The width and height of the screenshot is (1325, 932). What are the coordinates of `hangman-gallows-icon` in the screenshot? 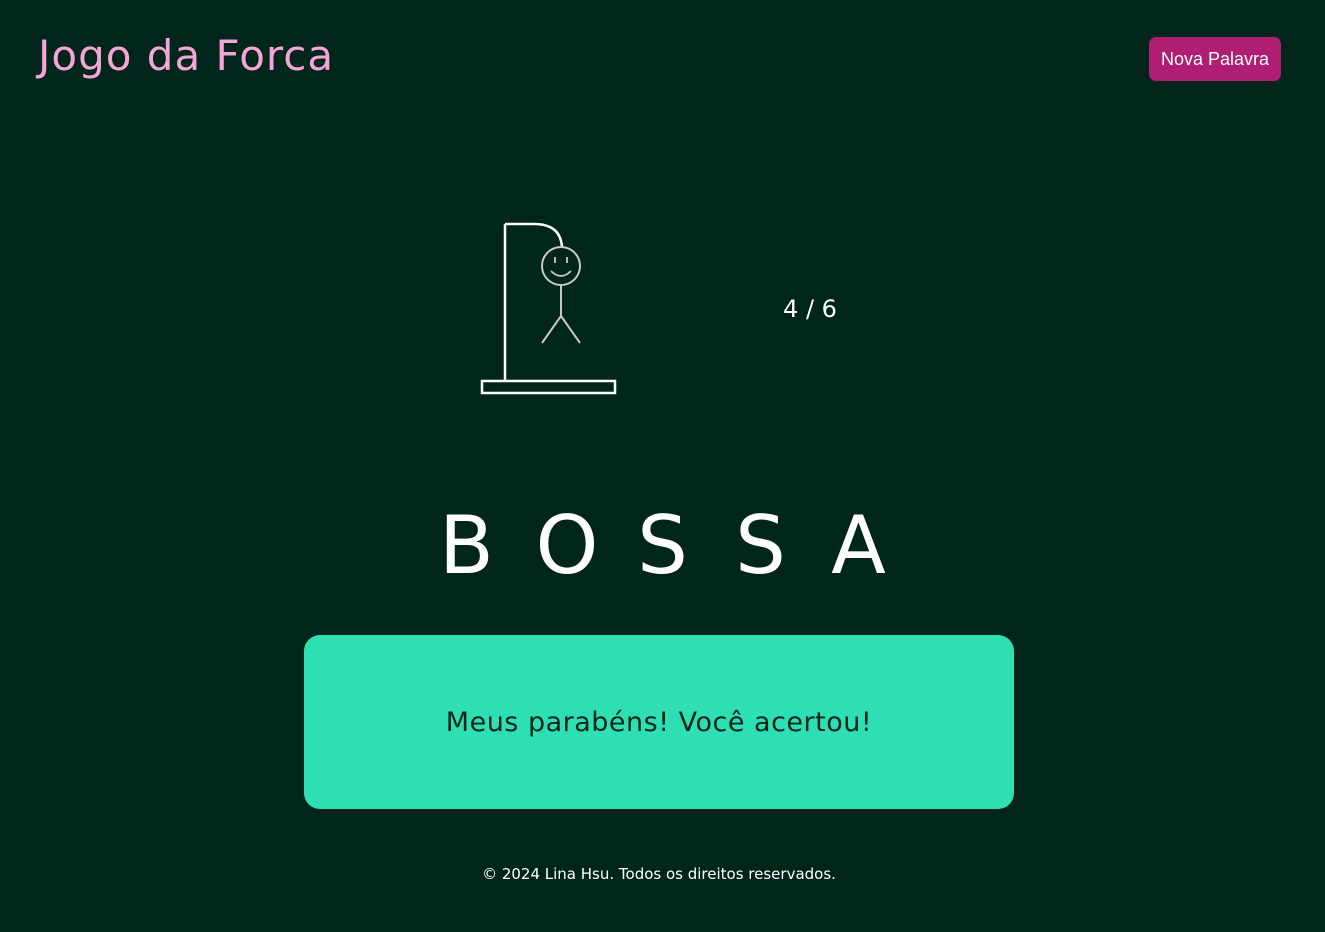 It's located at (549, 308).